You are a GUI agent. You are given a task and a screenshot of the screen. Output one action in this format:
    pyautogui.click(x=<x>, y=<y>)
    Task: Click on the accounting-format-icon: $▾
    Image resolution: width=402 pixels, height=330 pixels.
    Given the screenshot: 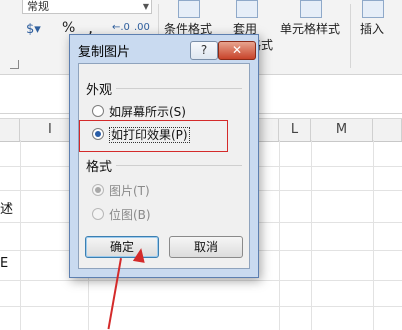 What is the action you would take?
    pyautogui.click(x=33, y=29)
    